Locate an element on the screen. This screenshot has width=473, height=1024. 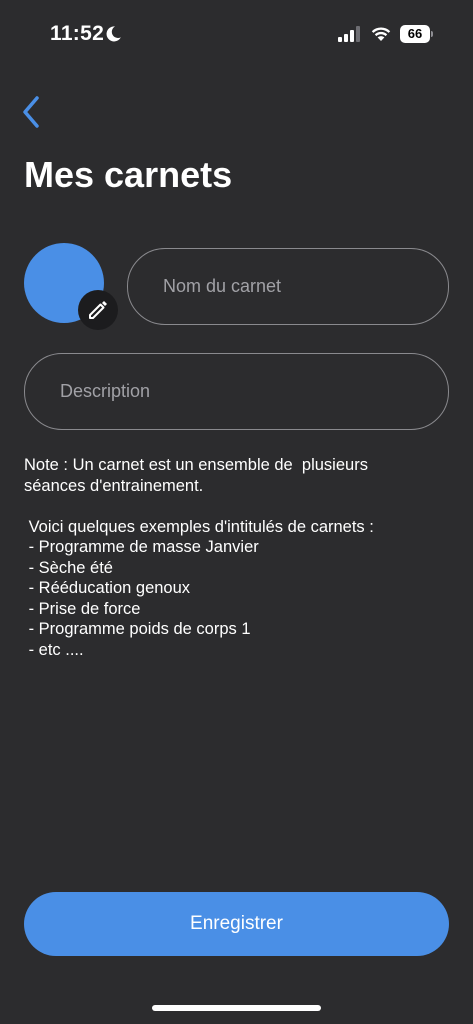
battery-level: 66 is located at coordinates (415, 34).